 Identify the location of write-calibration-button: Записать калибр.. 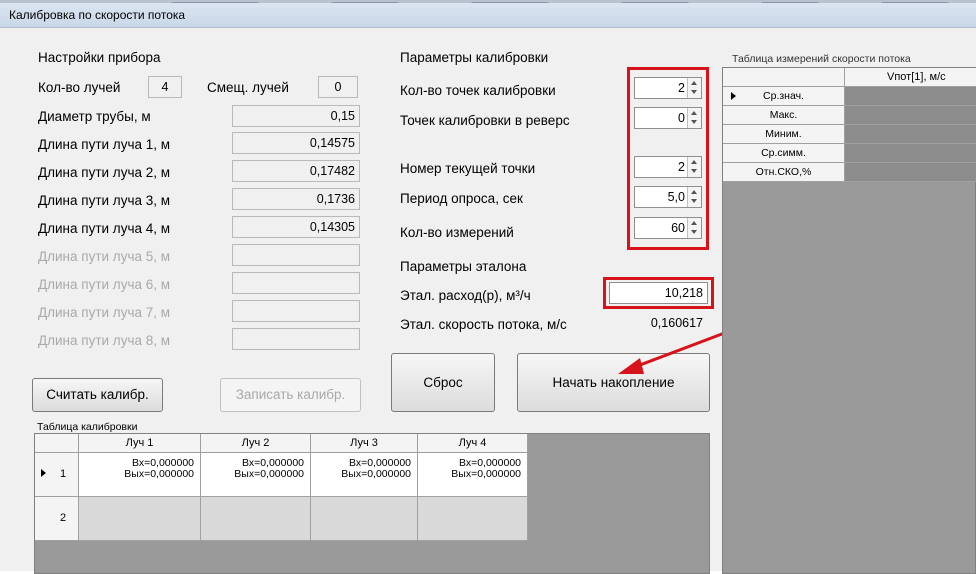
(290, 395).